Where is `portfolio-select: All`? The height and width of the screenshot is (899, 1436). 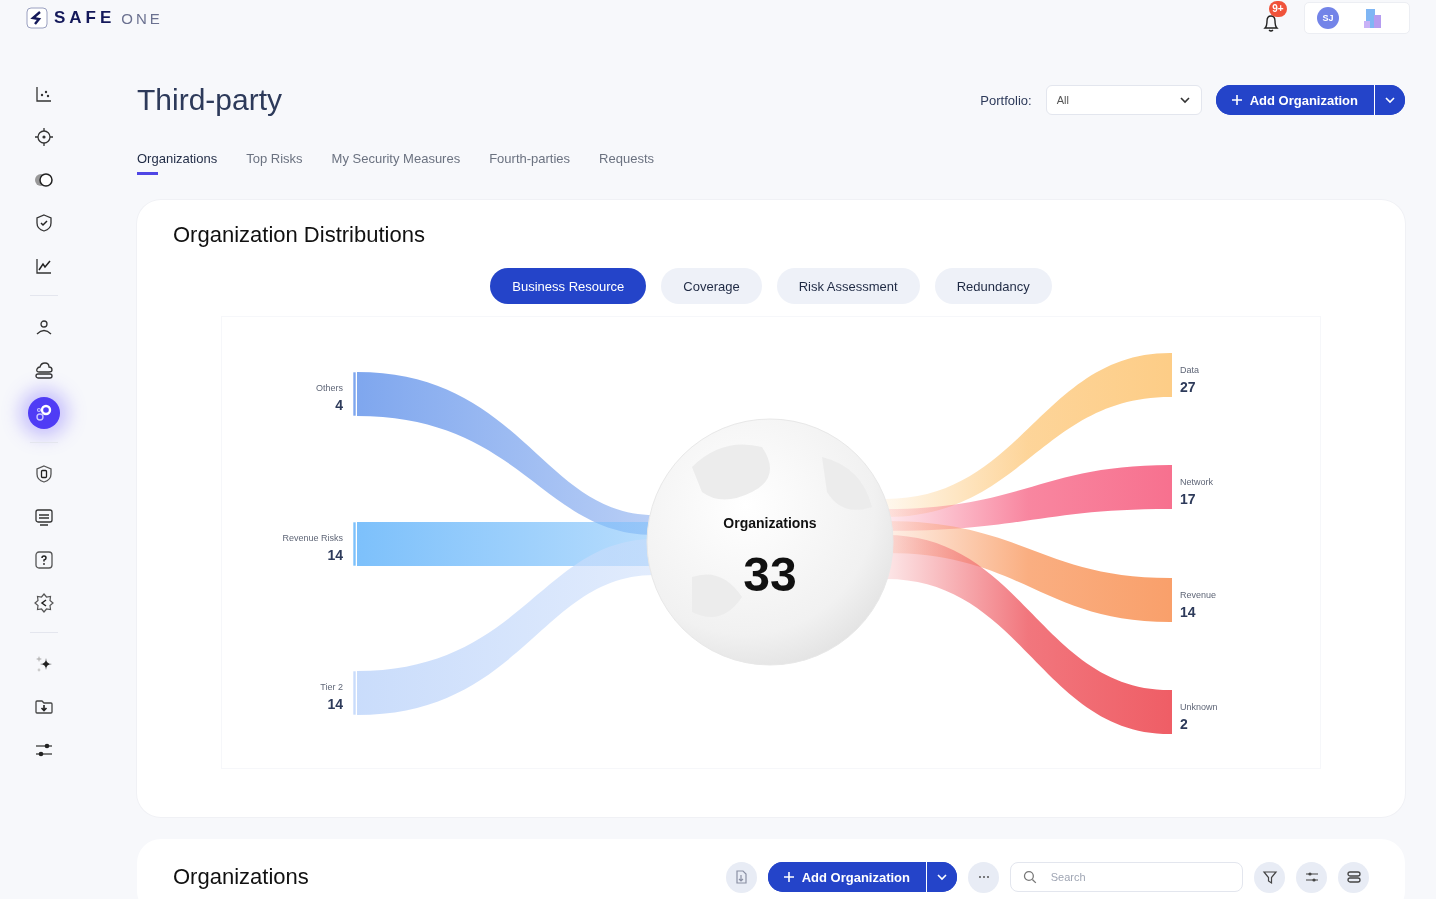 portfolio-select: All is located at coordinates (1123, 100).